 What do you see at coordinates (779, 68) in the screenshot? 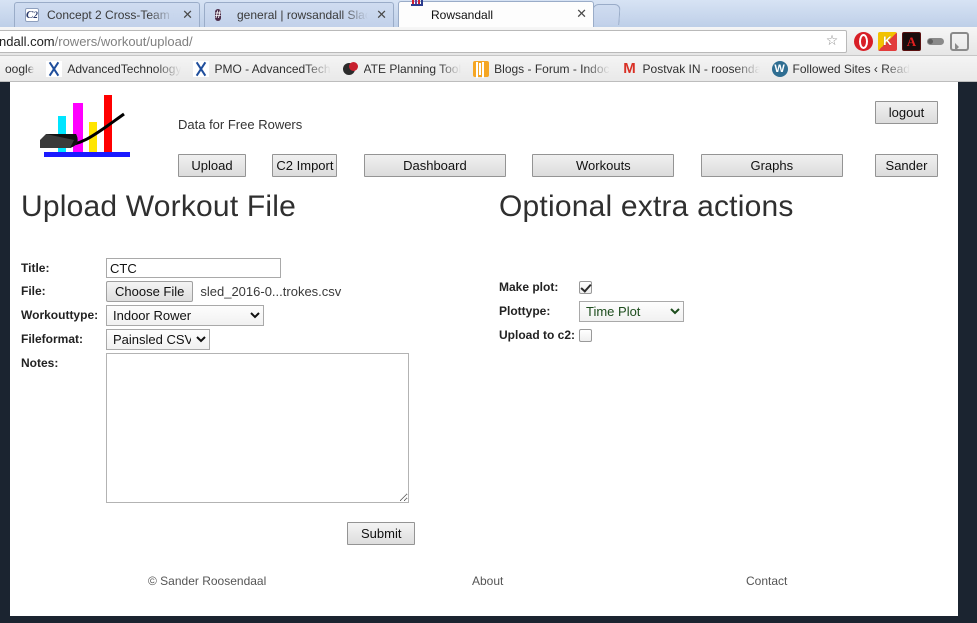
I see `wordpress-icon` at bounding box center [779, 68].